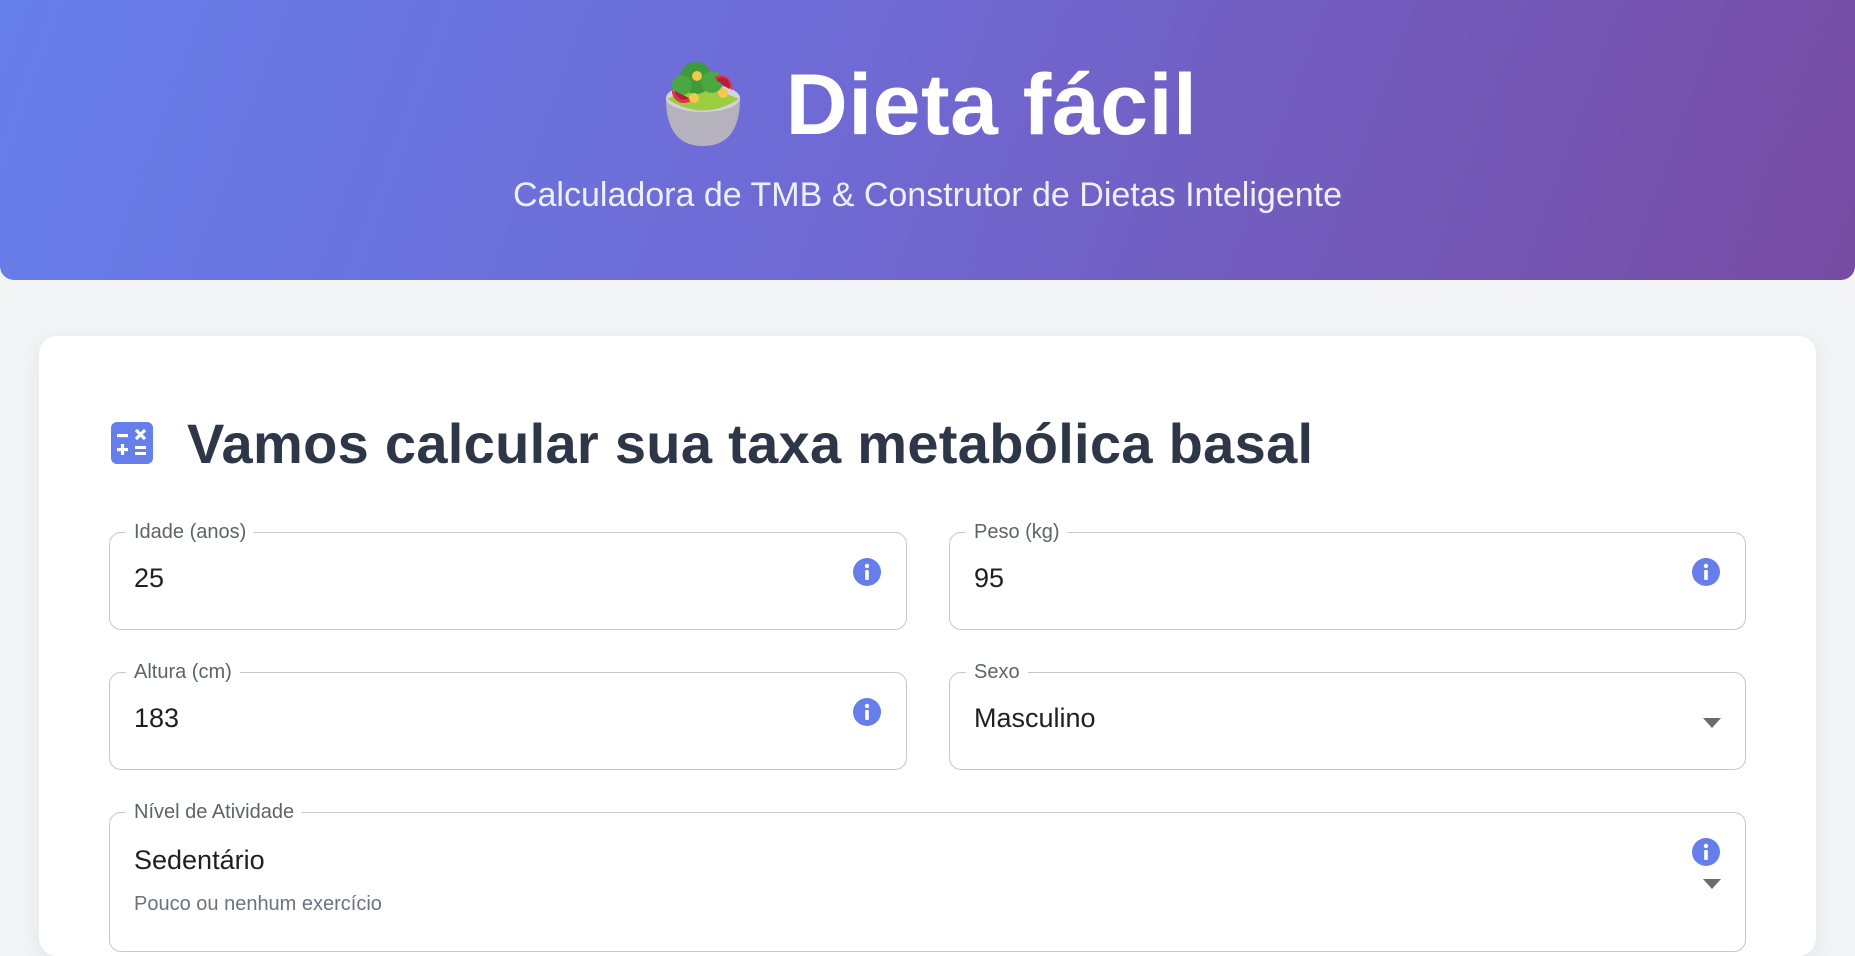 This screenshot has width=1855, height=956. I want to click on calculator-icon, so click(132, 443).